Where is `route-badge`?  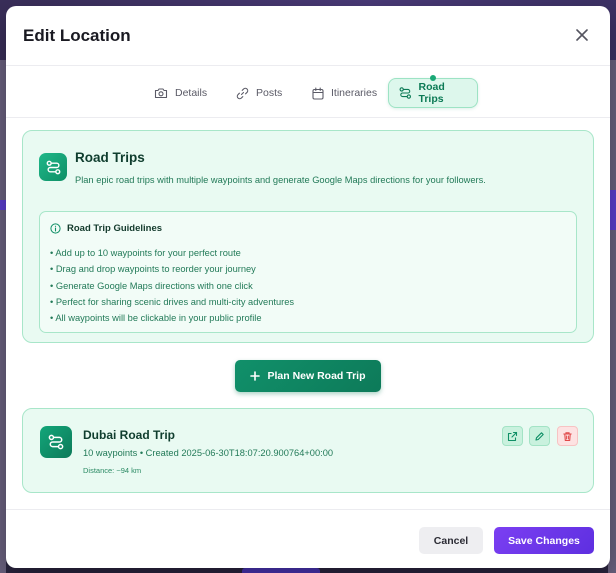 route-badge is located at coordinates (53, 167).